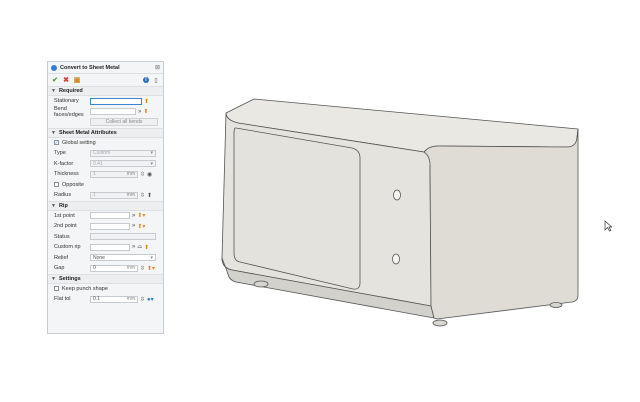 Image resolution: width=640 pixels, height=402 pixels. I want to click on section-title: Rip, so click(63, 205).